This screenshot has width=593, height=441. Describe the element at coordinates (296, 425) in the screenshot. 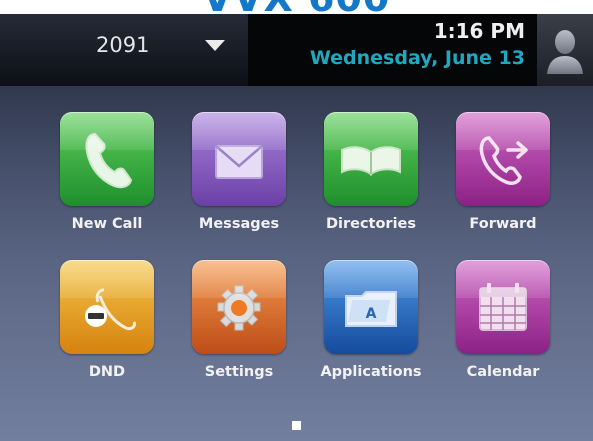

I see `page-indicator` at that location.